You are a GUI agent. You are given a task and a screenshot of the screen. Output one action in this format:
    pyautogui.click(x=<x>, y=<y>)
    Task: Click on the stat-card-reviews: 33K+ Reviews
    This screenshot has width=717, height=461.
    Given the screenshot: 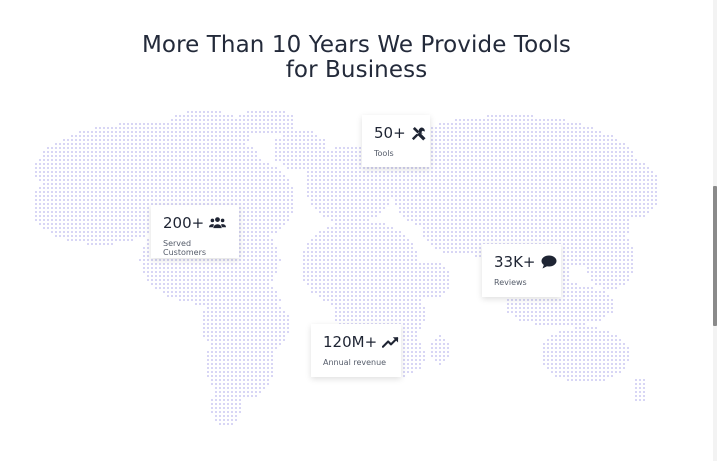 What is the action you would take?
    pyautogui.click(x=521, y=270)
    